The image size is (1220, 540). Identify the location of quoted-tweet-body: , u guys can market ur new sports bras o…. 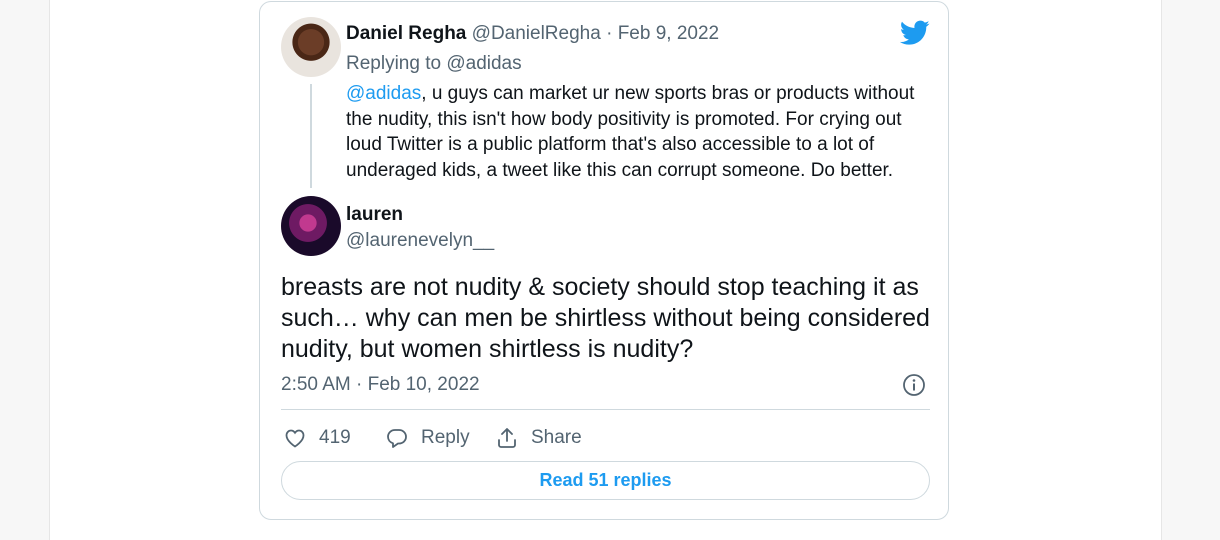
(630, 132).